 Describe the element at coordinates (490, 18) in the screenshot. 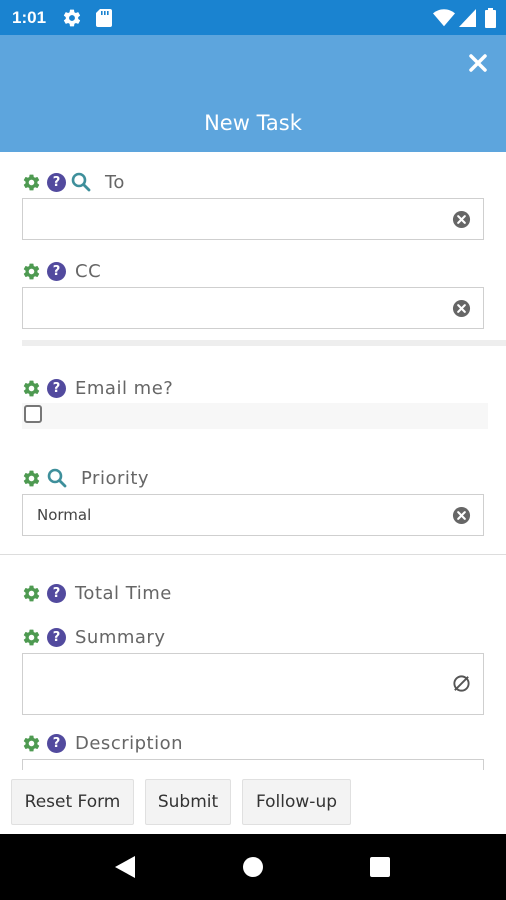

I see `battery-icon` at that location.